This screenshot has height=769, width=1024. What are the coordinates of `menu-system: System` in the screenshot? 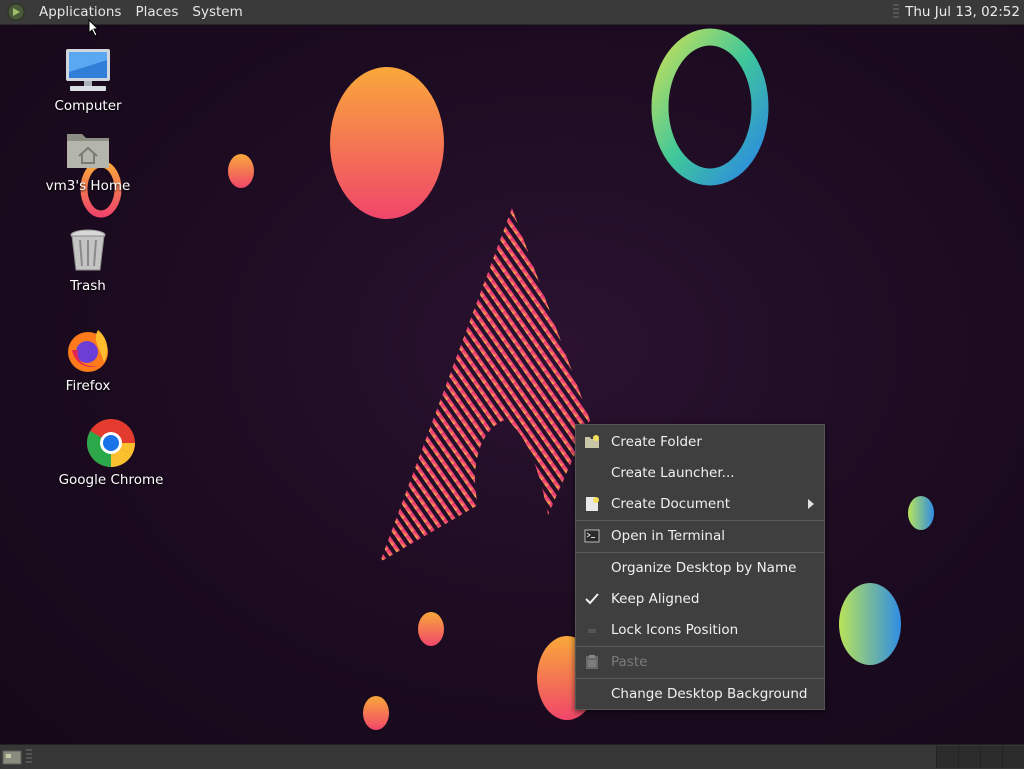 It's located at (217, 12).